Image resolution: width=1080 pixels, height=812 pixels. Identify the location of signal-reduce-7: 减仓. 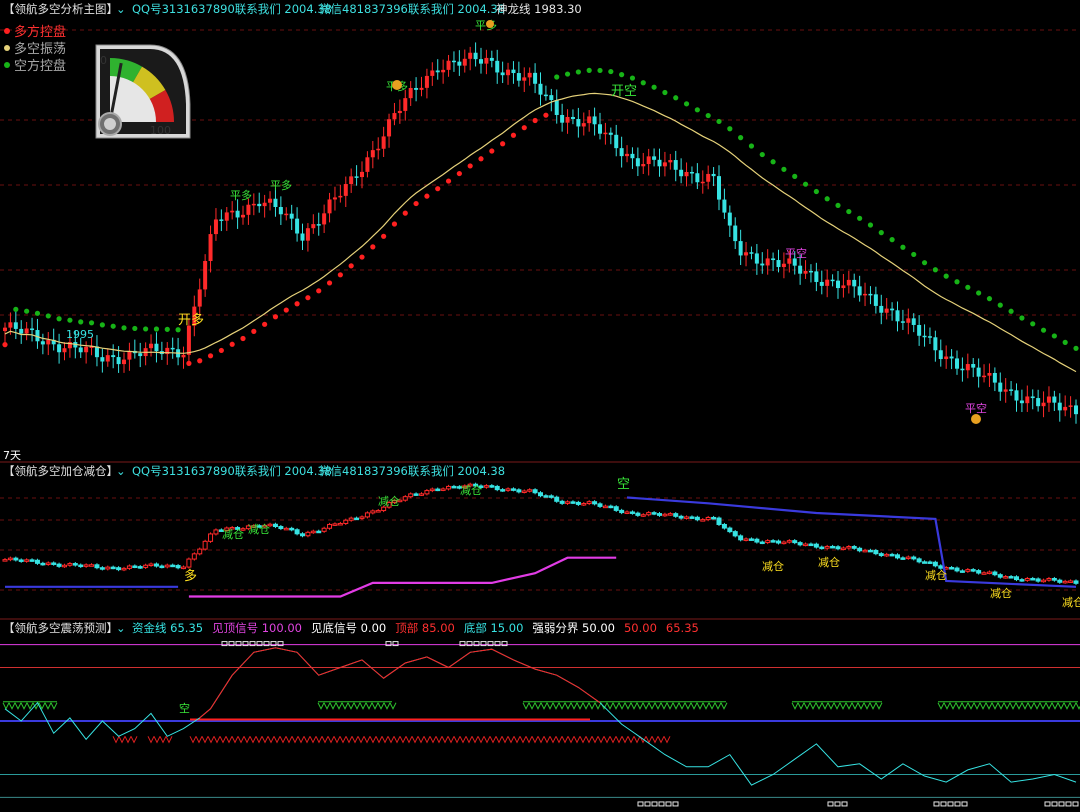
(936, 575).